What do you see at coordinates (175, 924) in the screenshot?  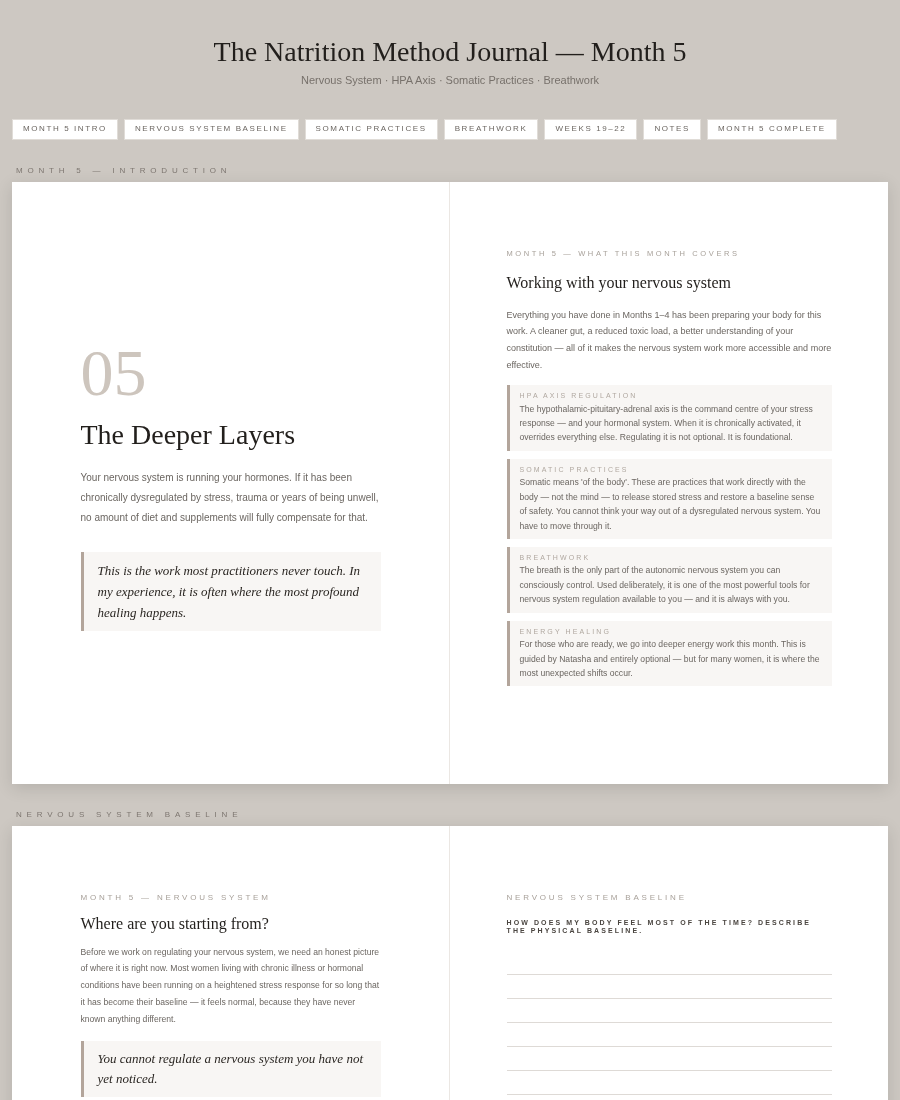 I see `page-title: Where are you starting from?` at bounding box center [175, 924].